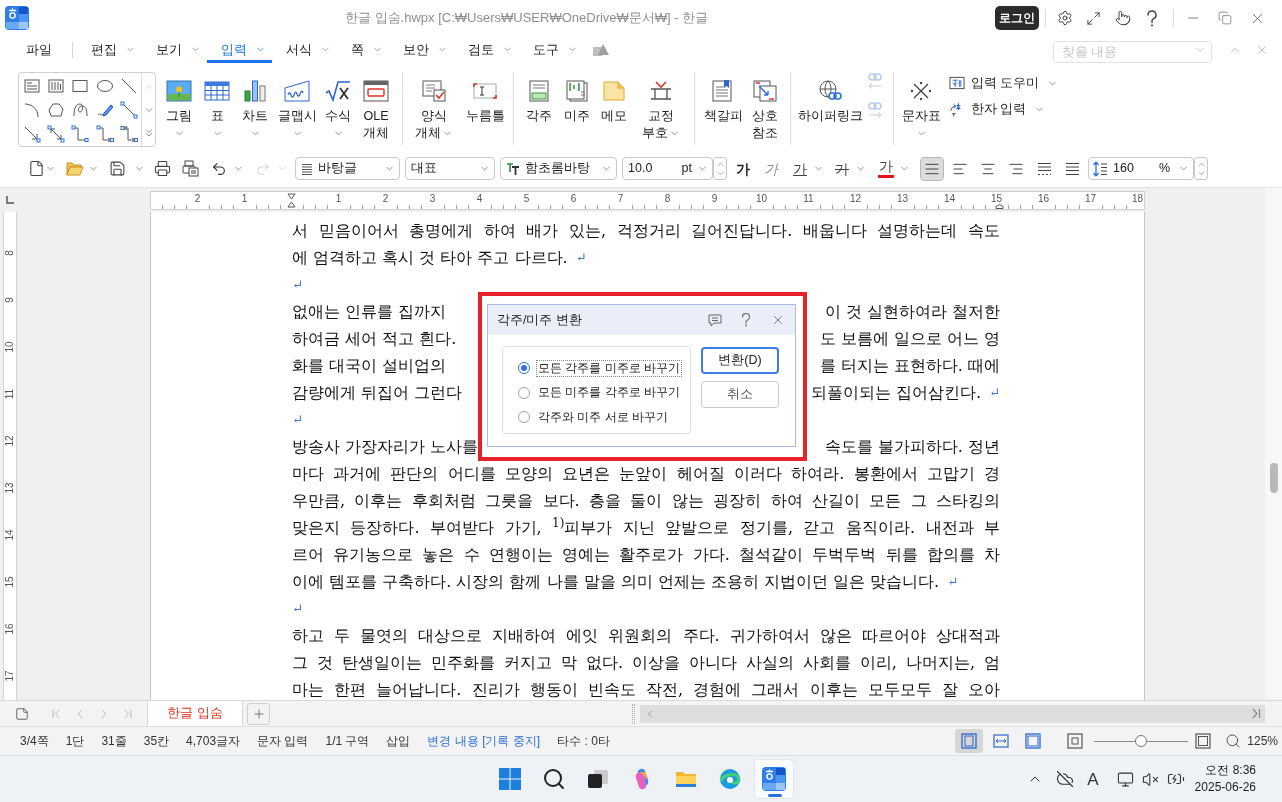 The image size is (1282, 802). I want to click on ribbon-button: 상호 참조, so click(765, 105).